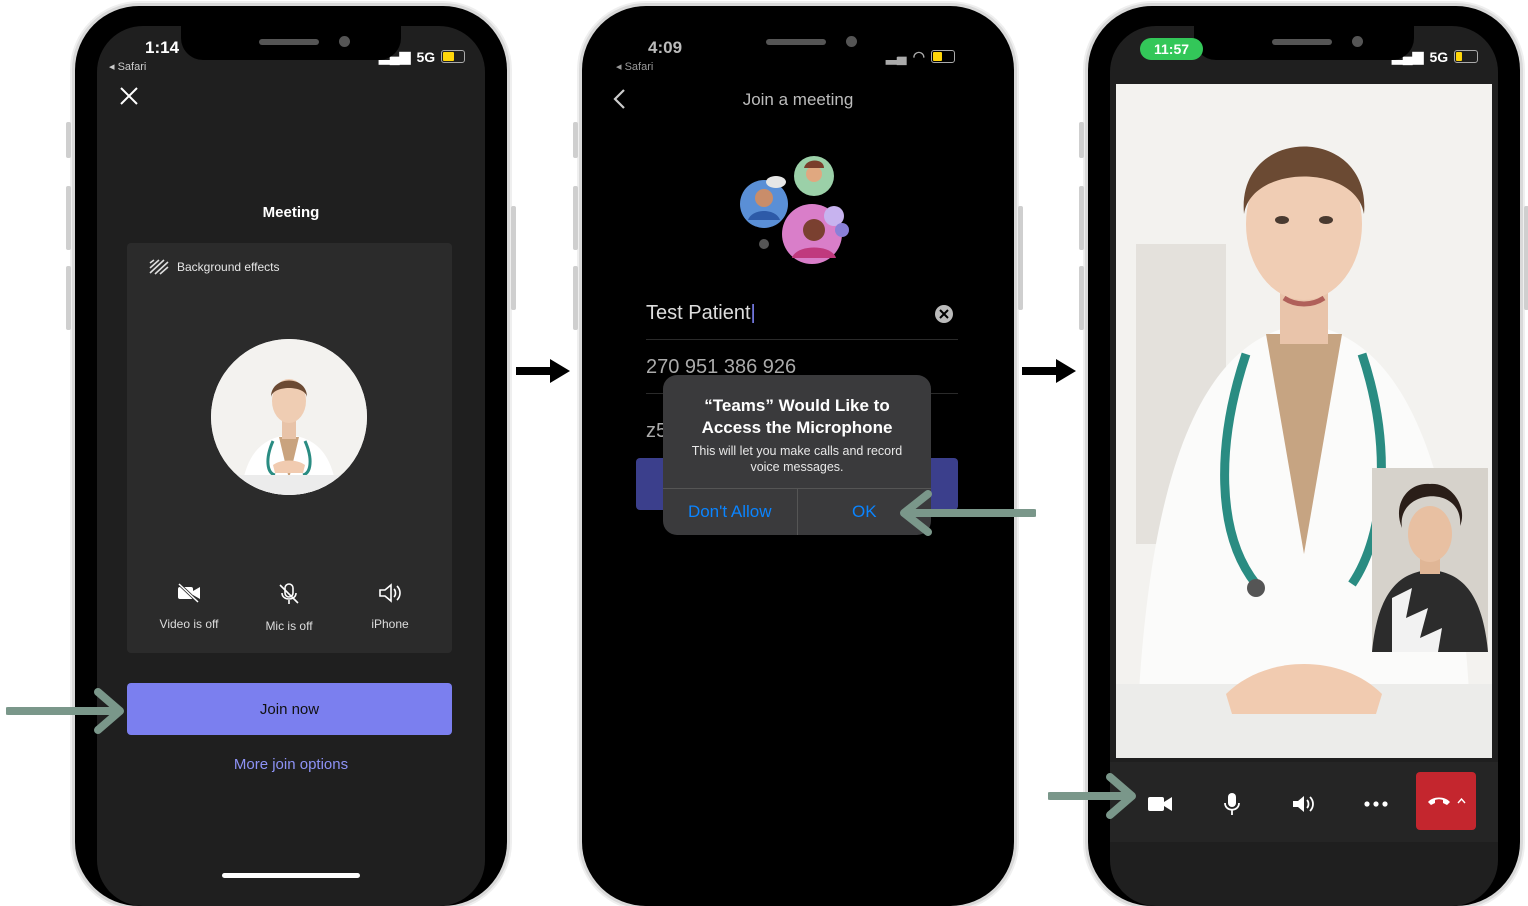 The height and width of the screenshot is (906, 1528). What do you see at coordinates (1092, 796) in the screenshot?
I see `pointer-arrow-camera-icon` at bounding box center [1092, 796].